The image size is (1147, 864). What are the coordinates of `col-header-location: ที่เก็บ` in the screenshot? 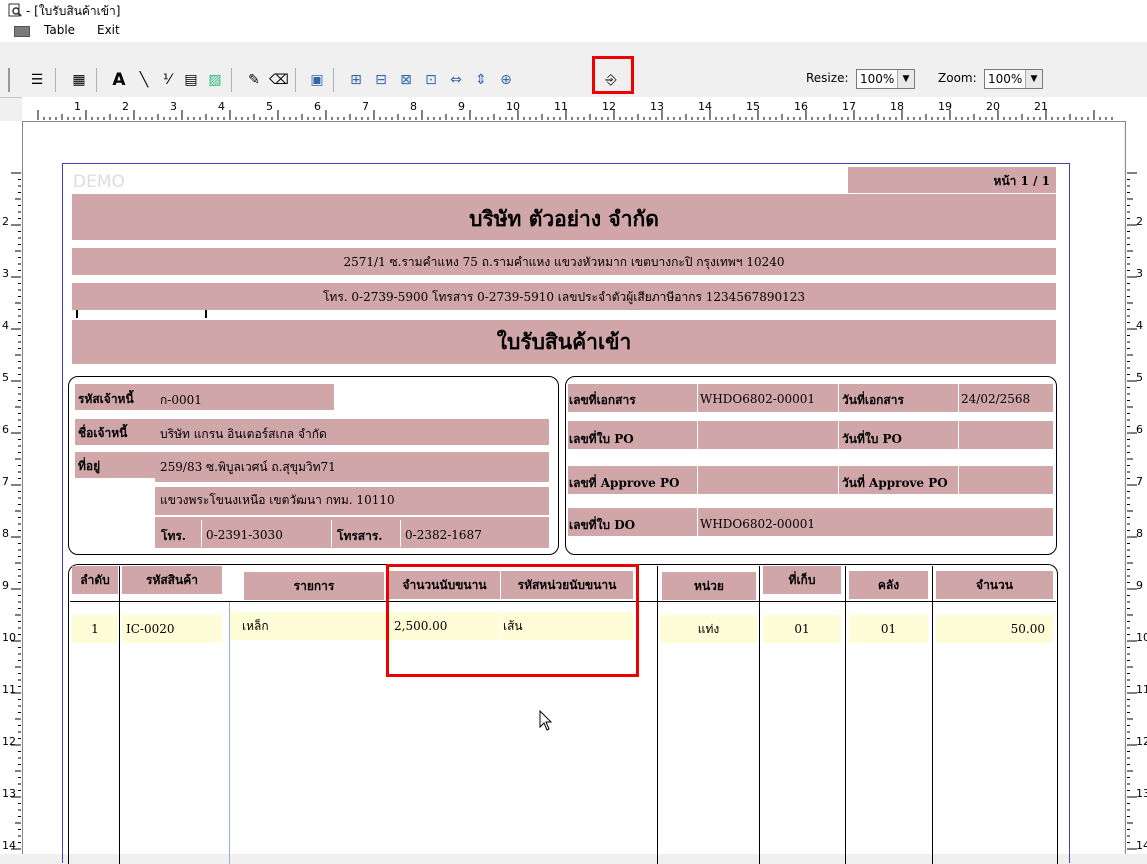 It's located at (802, 580).